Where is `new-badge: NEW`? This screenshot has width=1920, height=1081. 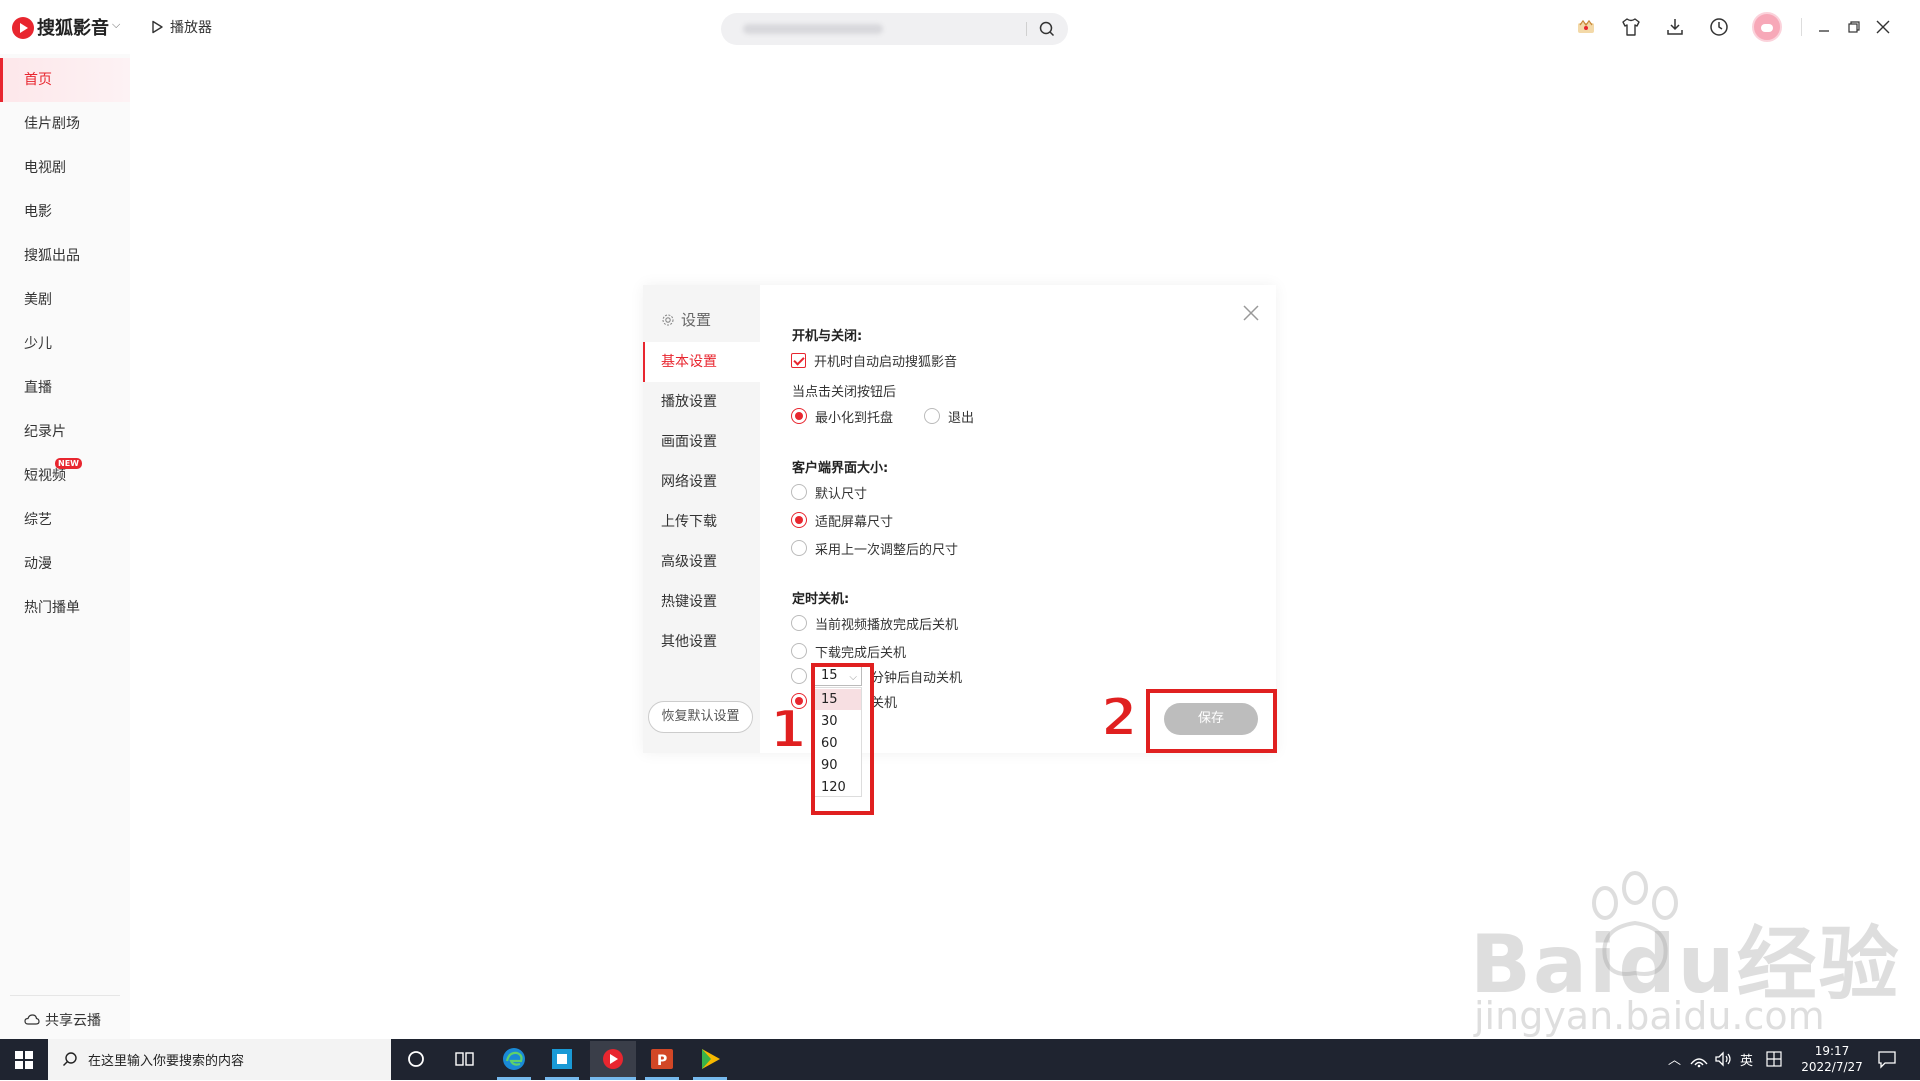
new-badge: NEW is located at coordinates (68, 463).